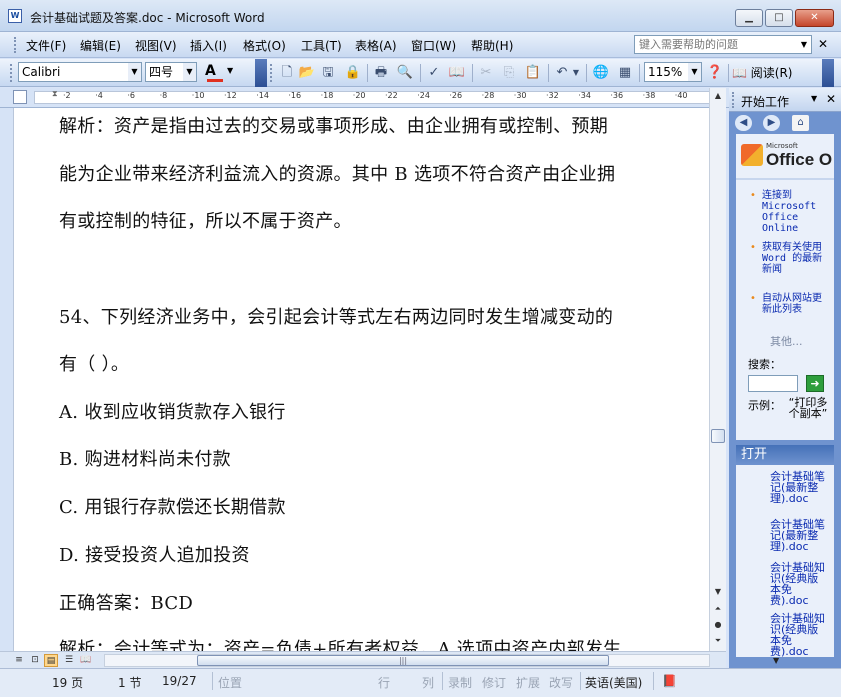 The image size is (841, 697). I want to click on open-folder-icon: 📂, so click(307, 73).